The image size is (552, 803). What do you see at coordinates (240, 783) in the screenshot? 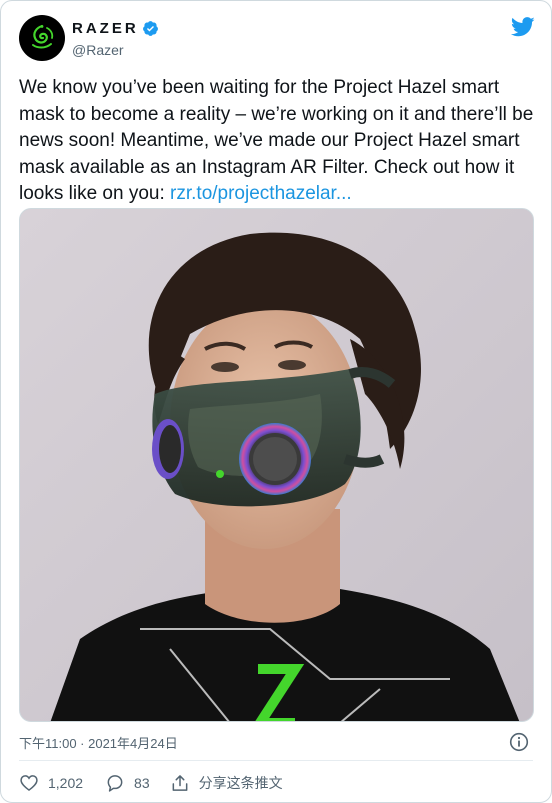
I see `share-label: 分享这条推文` at bounding box center [240, 783].